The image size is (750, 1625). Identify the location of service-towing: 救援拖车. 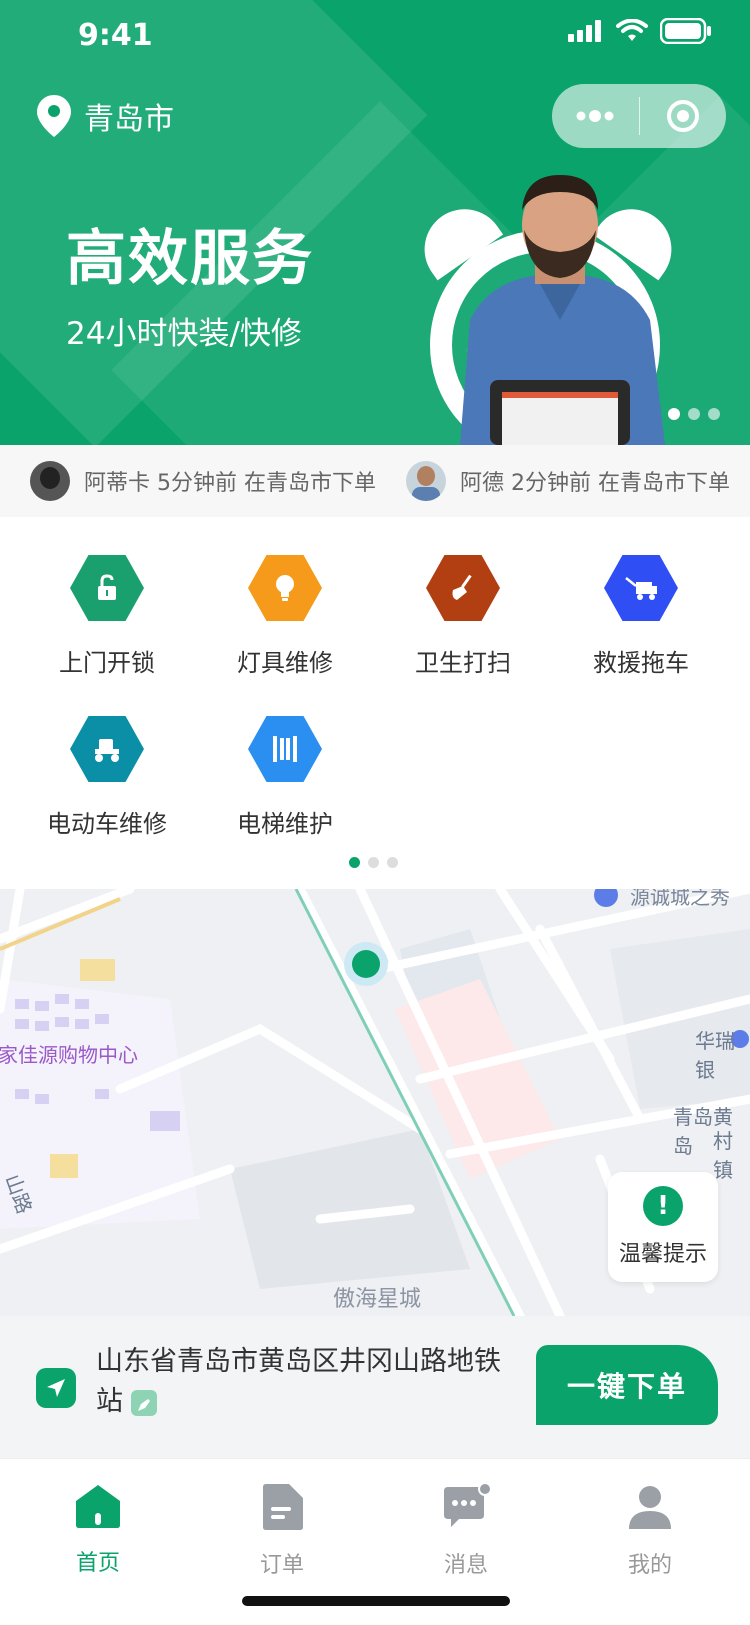
(641, 616).